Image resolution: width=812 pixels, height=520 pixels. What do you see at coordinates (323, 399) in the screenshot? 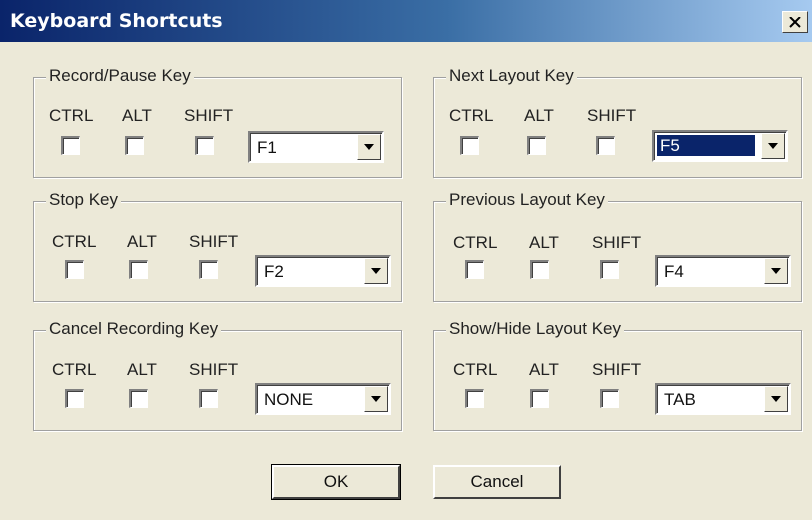
I see `key-select: NONE` at bounding box center [323, 399].